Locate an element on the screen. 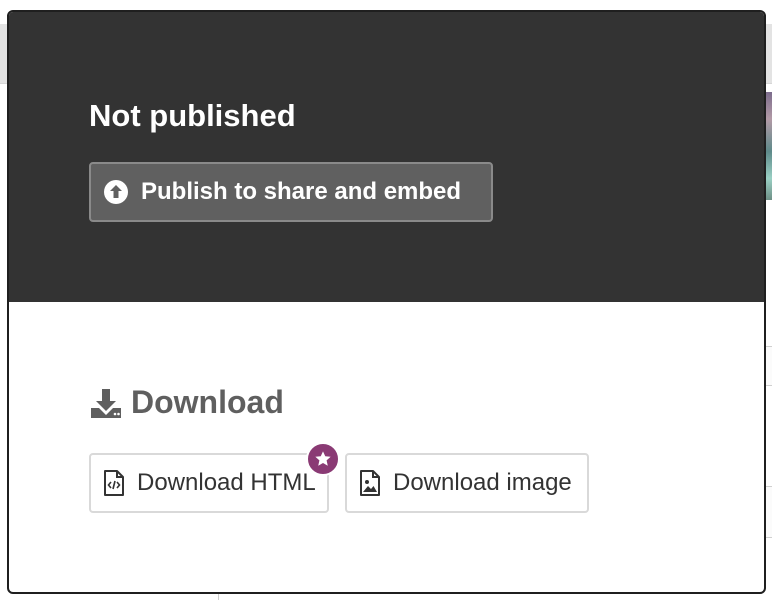 The image size is (772, 600). publish-status-title: Not published is located at coordinates (192, 115).